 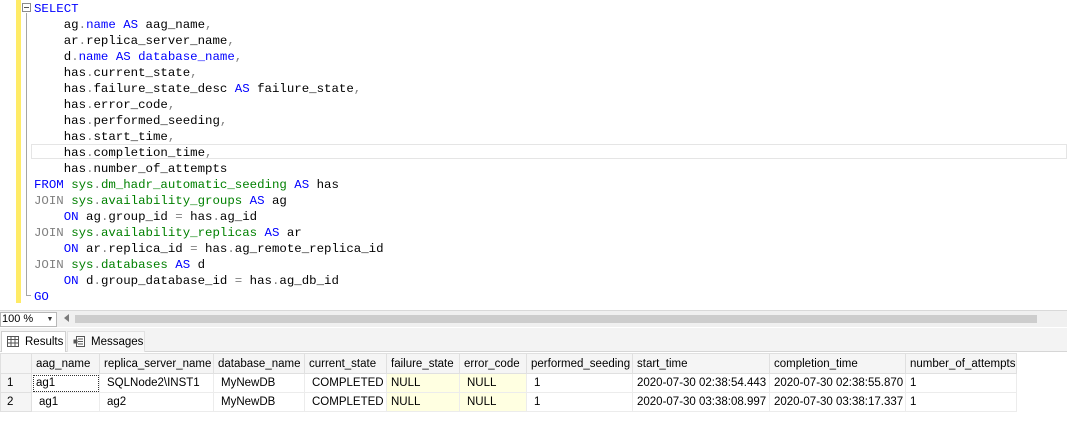 What do you see at coordinates (837, 383) in the screenshot?
I see `table-cell: 2020-07-30 02:38:55.870` at bounding box center [837, 383].